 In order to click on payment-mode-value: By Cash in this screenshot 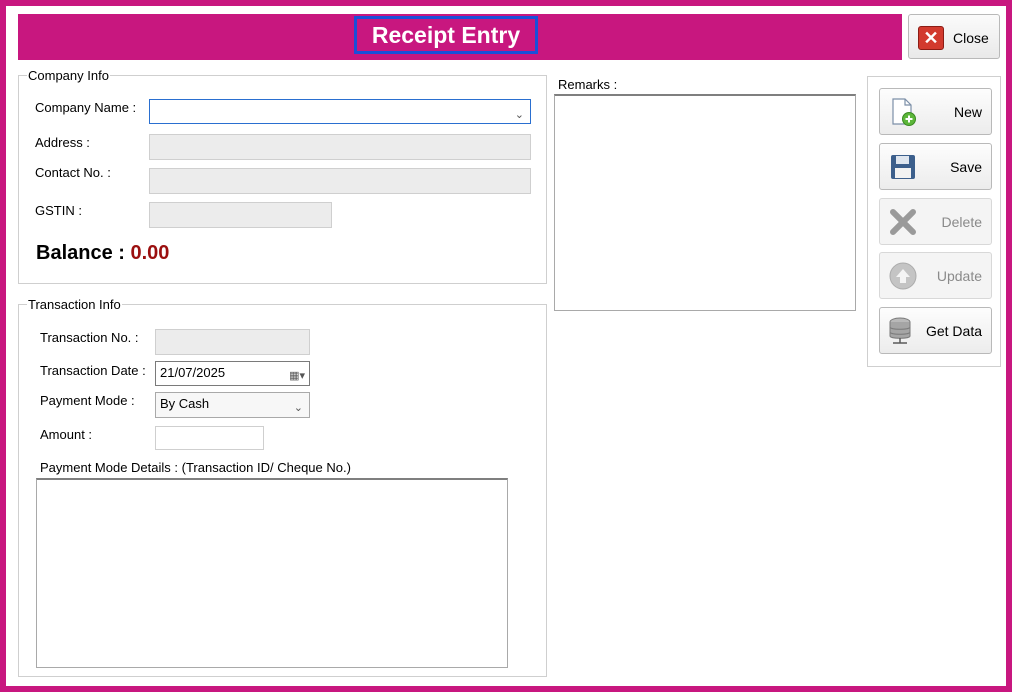, I will do `click(185, 403)`.